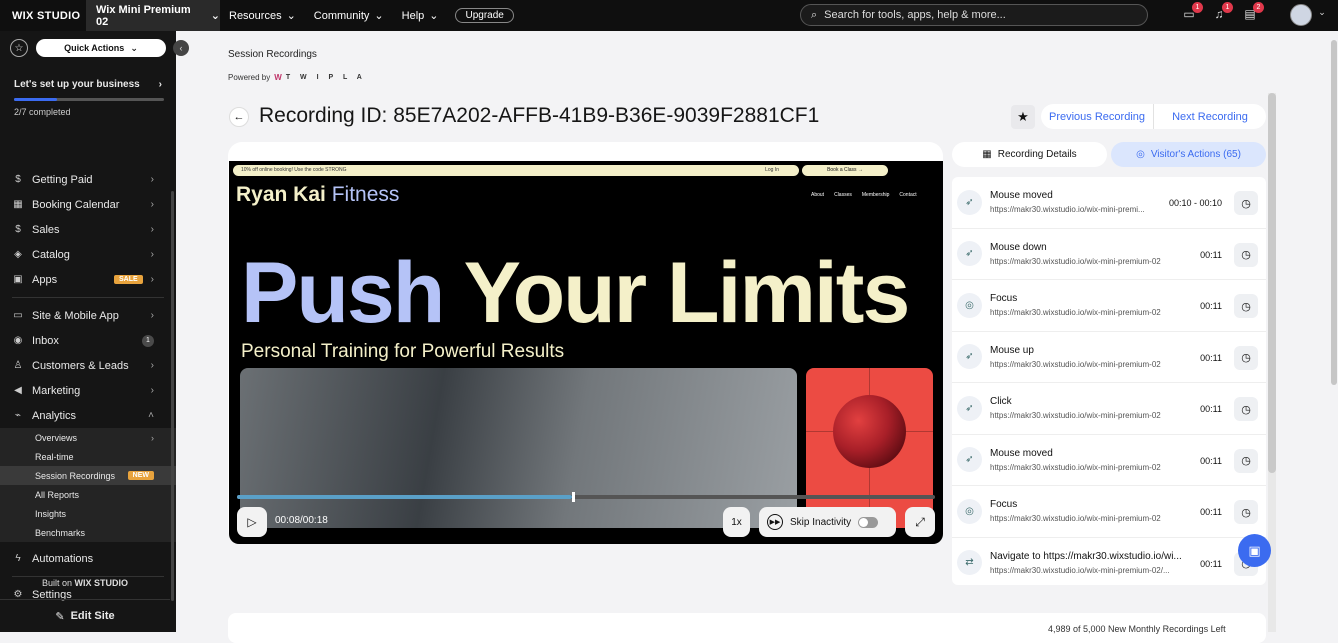 The image size is (1338, 643). I want to click on tab-visitors-actions: ◎ Visitor's Actions (65), so click(1188, 154).